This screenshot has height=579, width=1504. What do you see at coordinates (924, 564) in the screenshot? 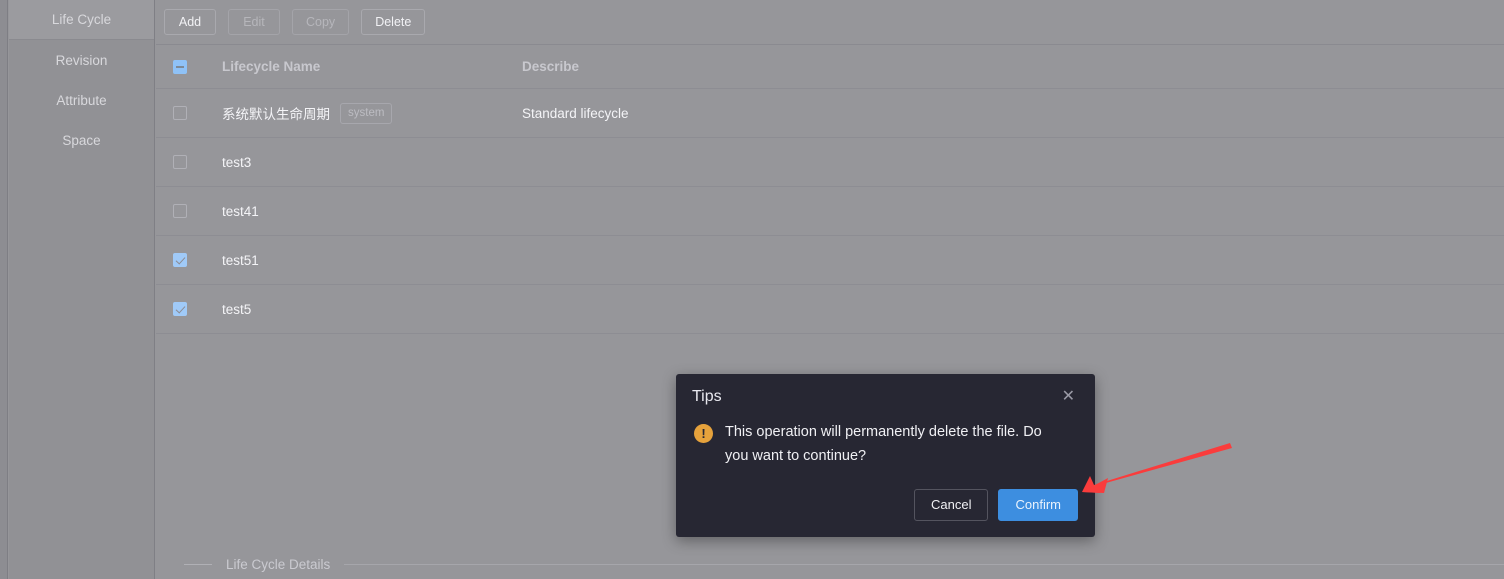
I see `divider-right` at bounding box center [924, 564].